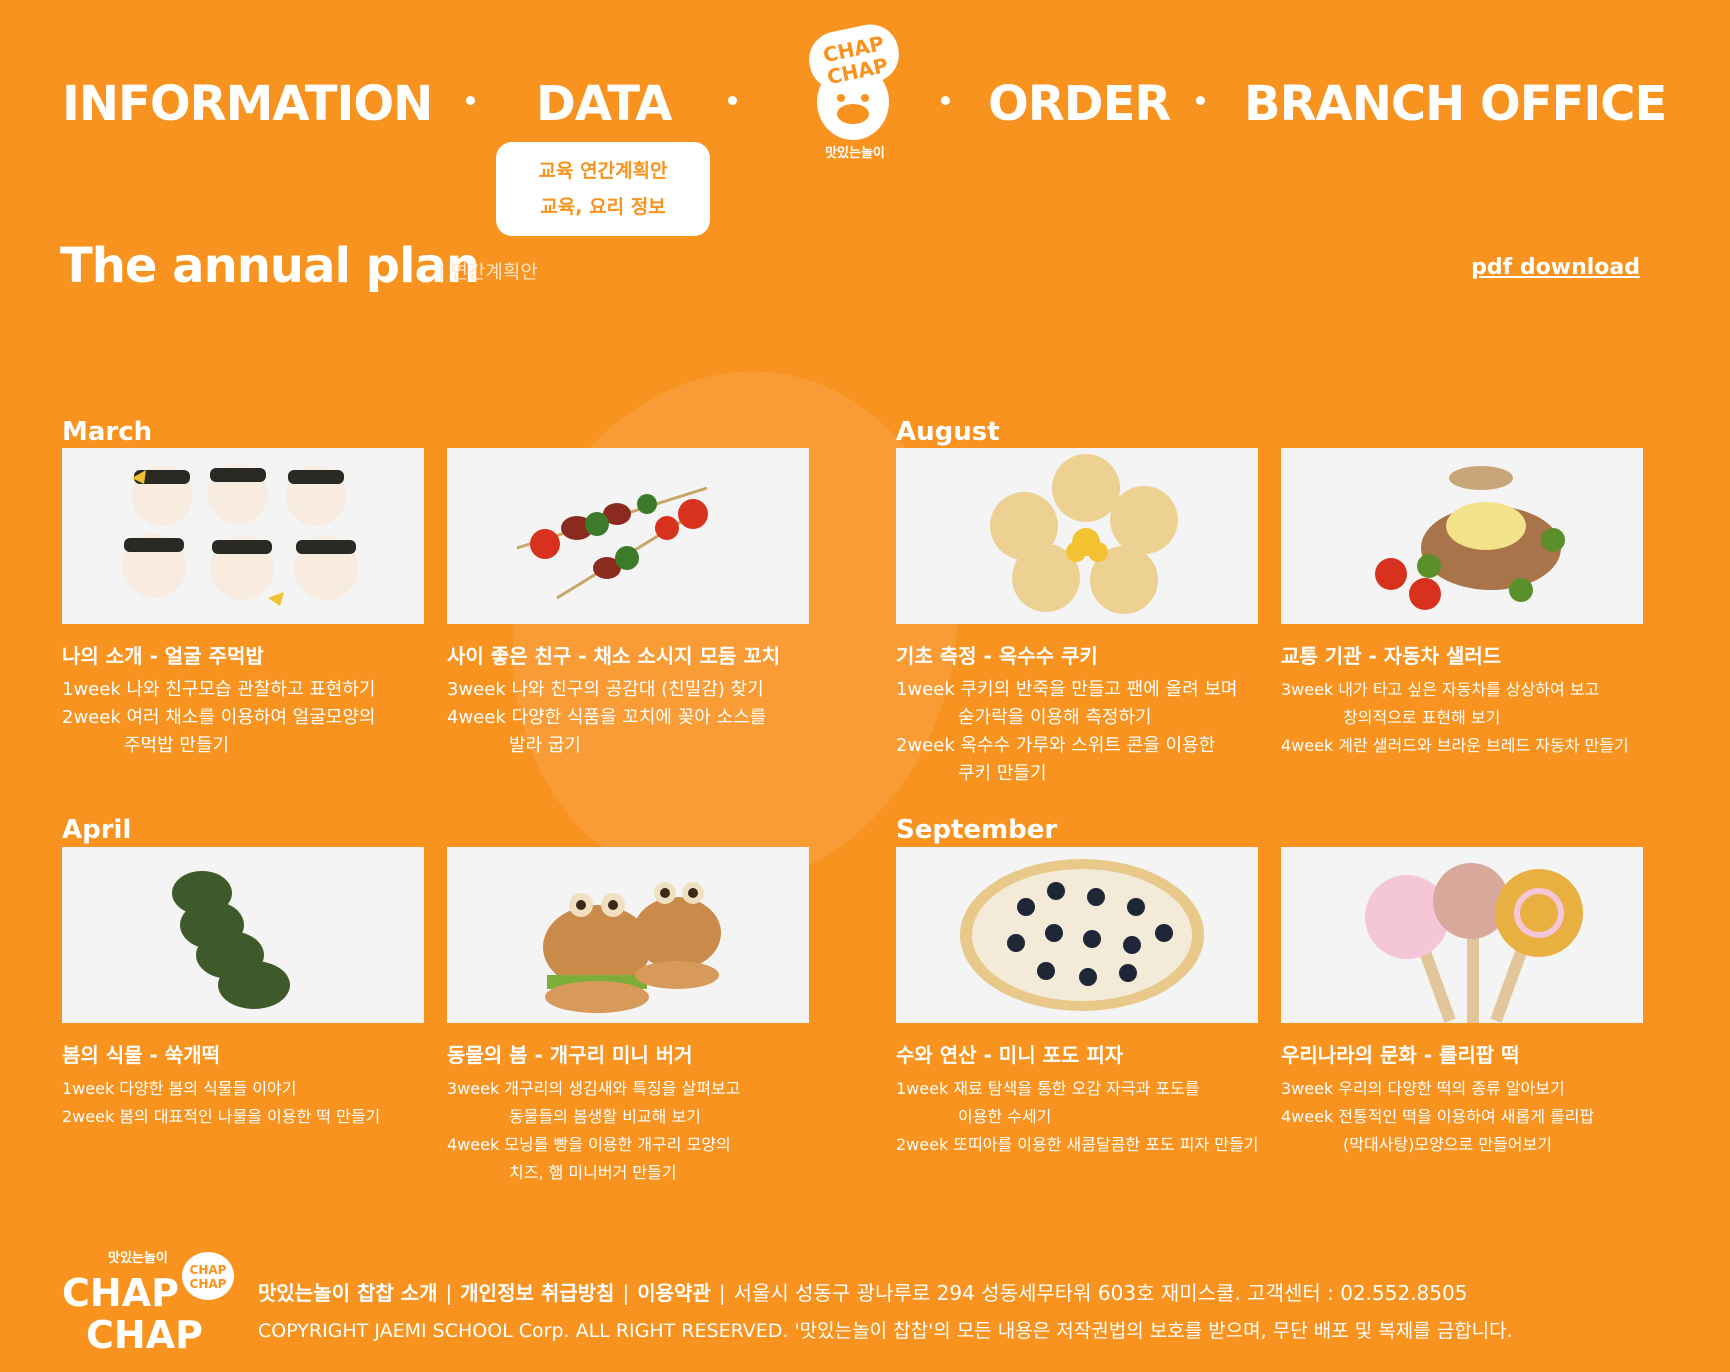 The width and height of the screenshot is (1730, 1372). I want to click on card-desc-line: 쿠키 만들기, so click(1002, 773).